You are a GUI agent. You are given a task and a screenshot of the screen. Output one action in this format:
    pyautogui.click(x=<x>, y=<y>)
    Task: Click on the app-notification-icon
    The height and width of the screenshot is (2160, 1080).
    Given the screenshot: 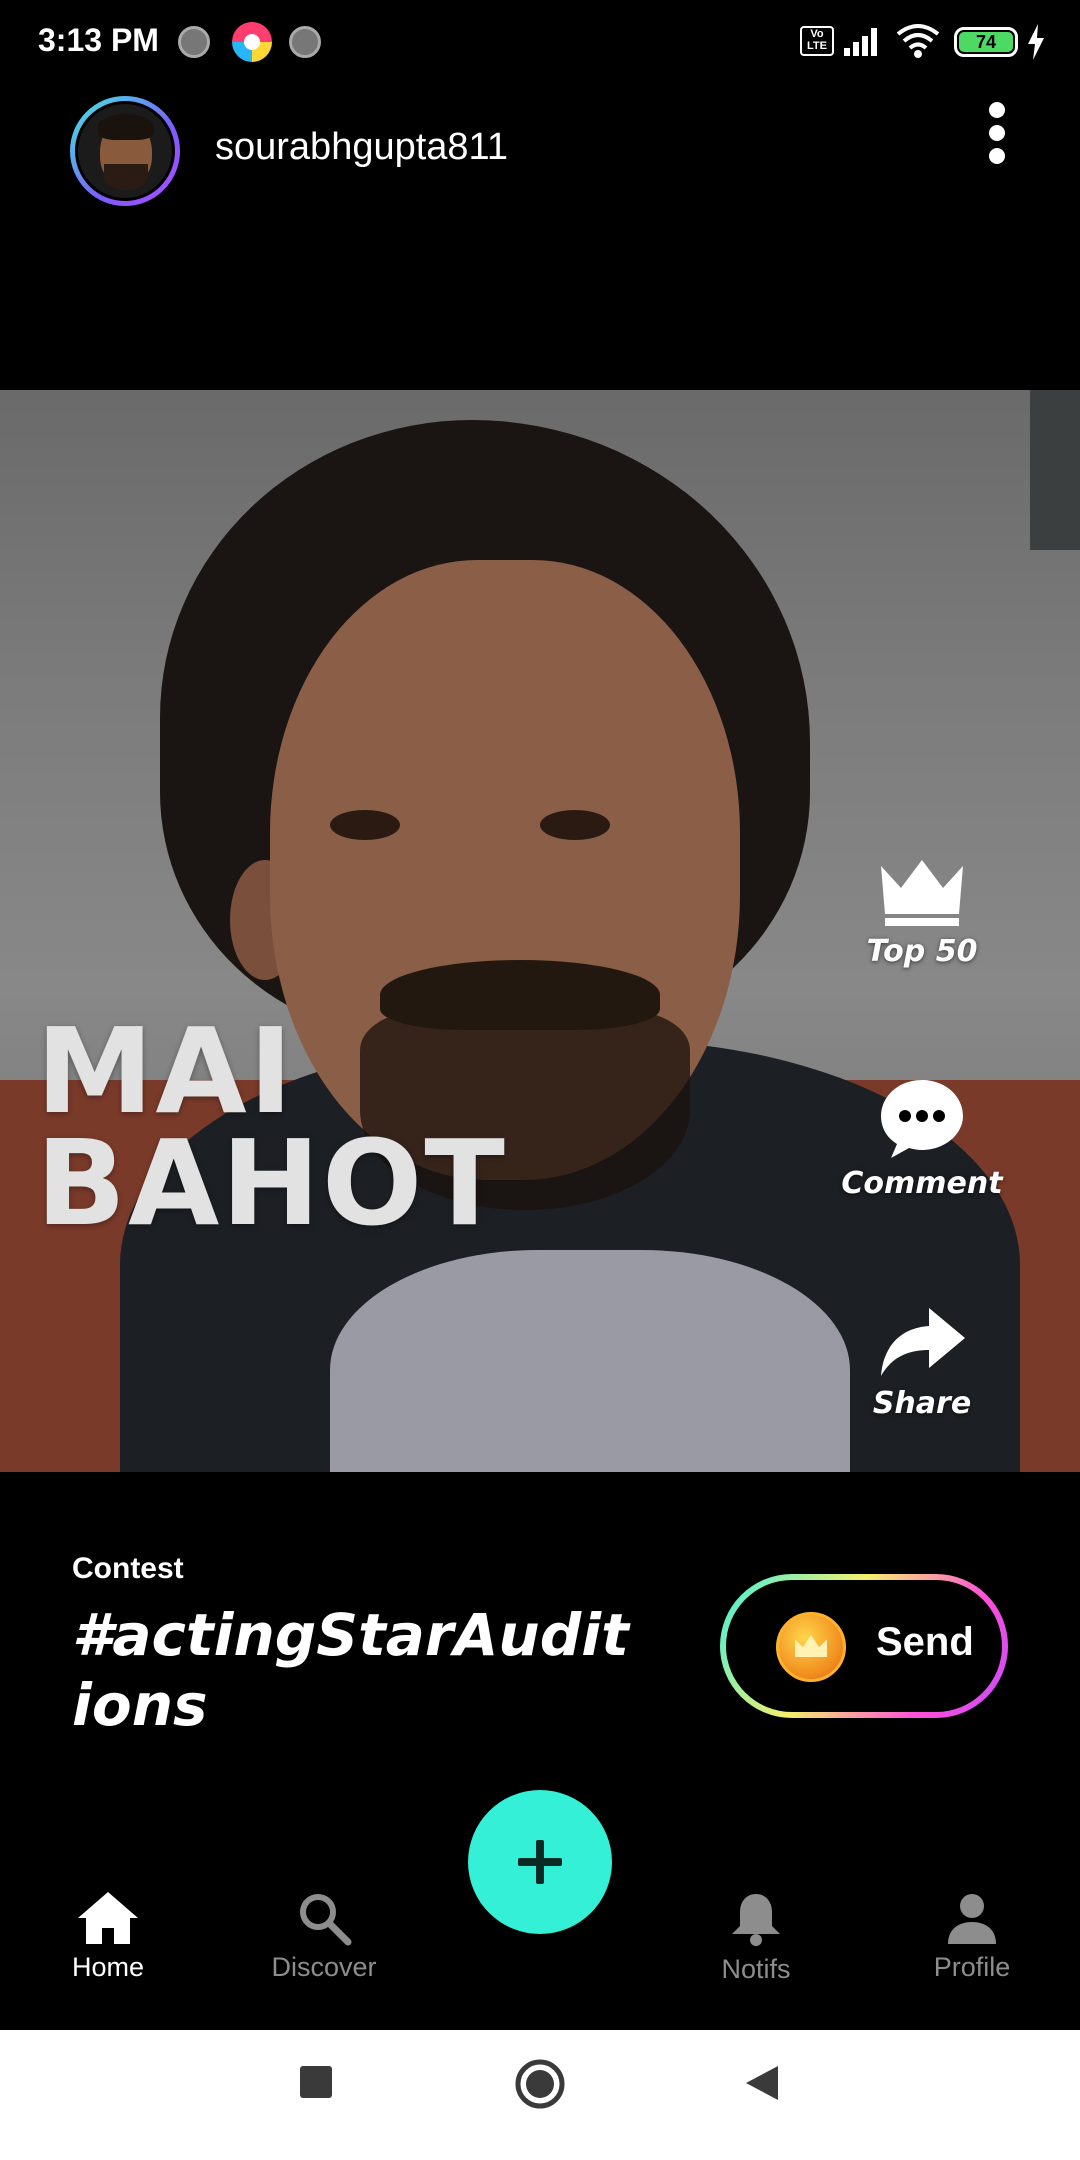 What is the action you would take?
    pyautogui.click(x=252, y=42)
    